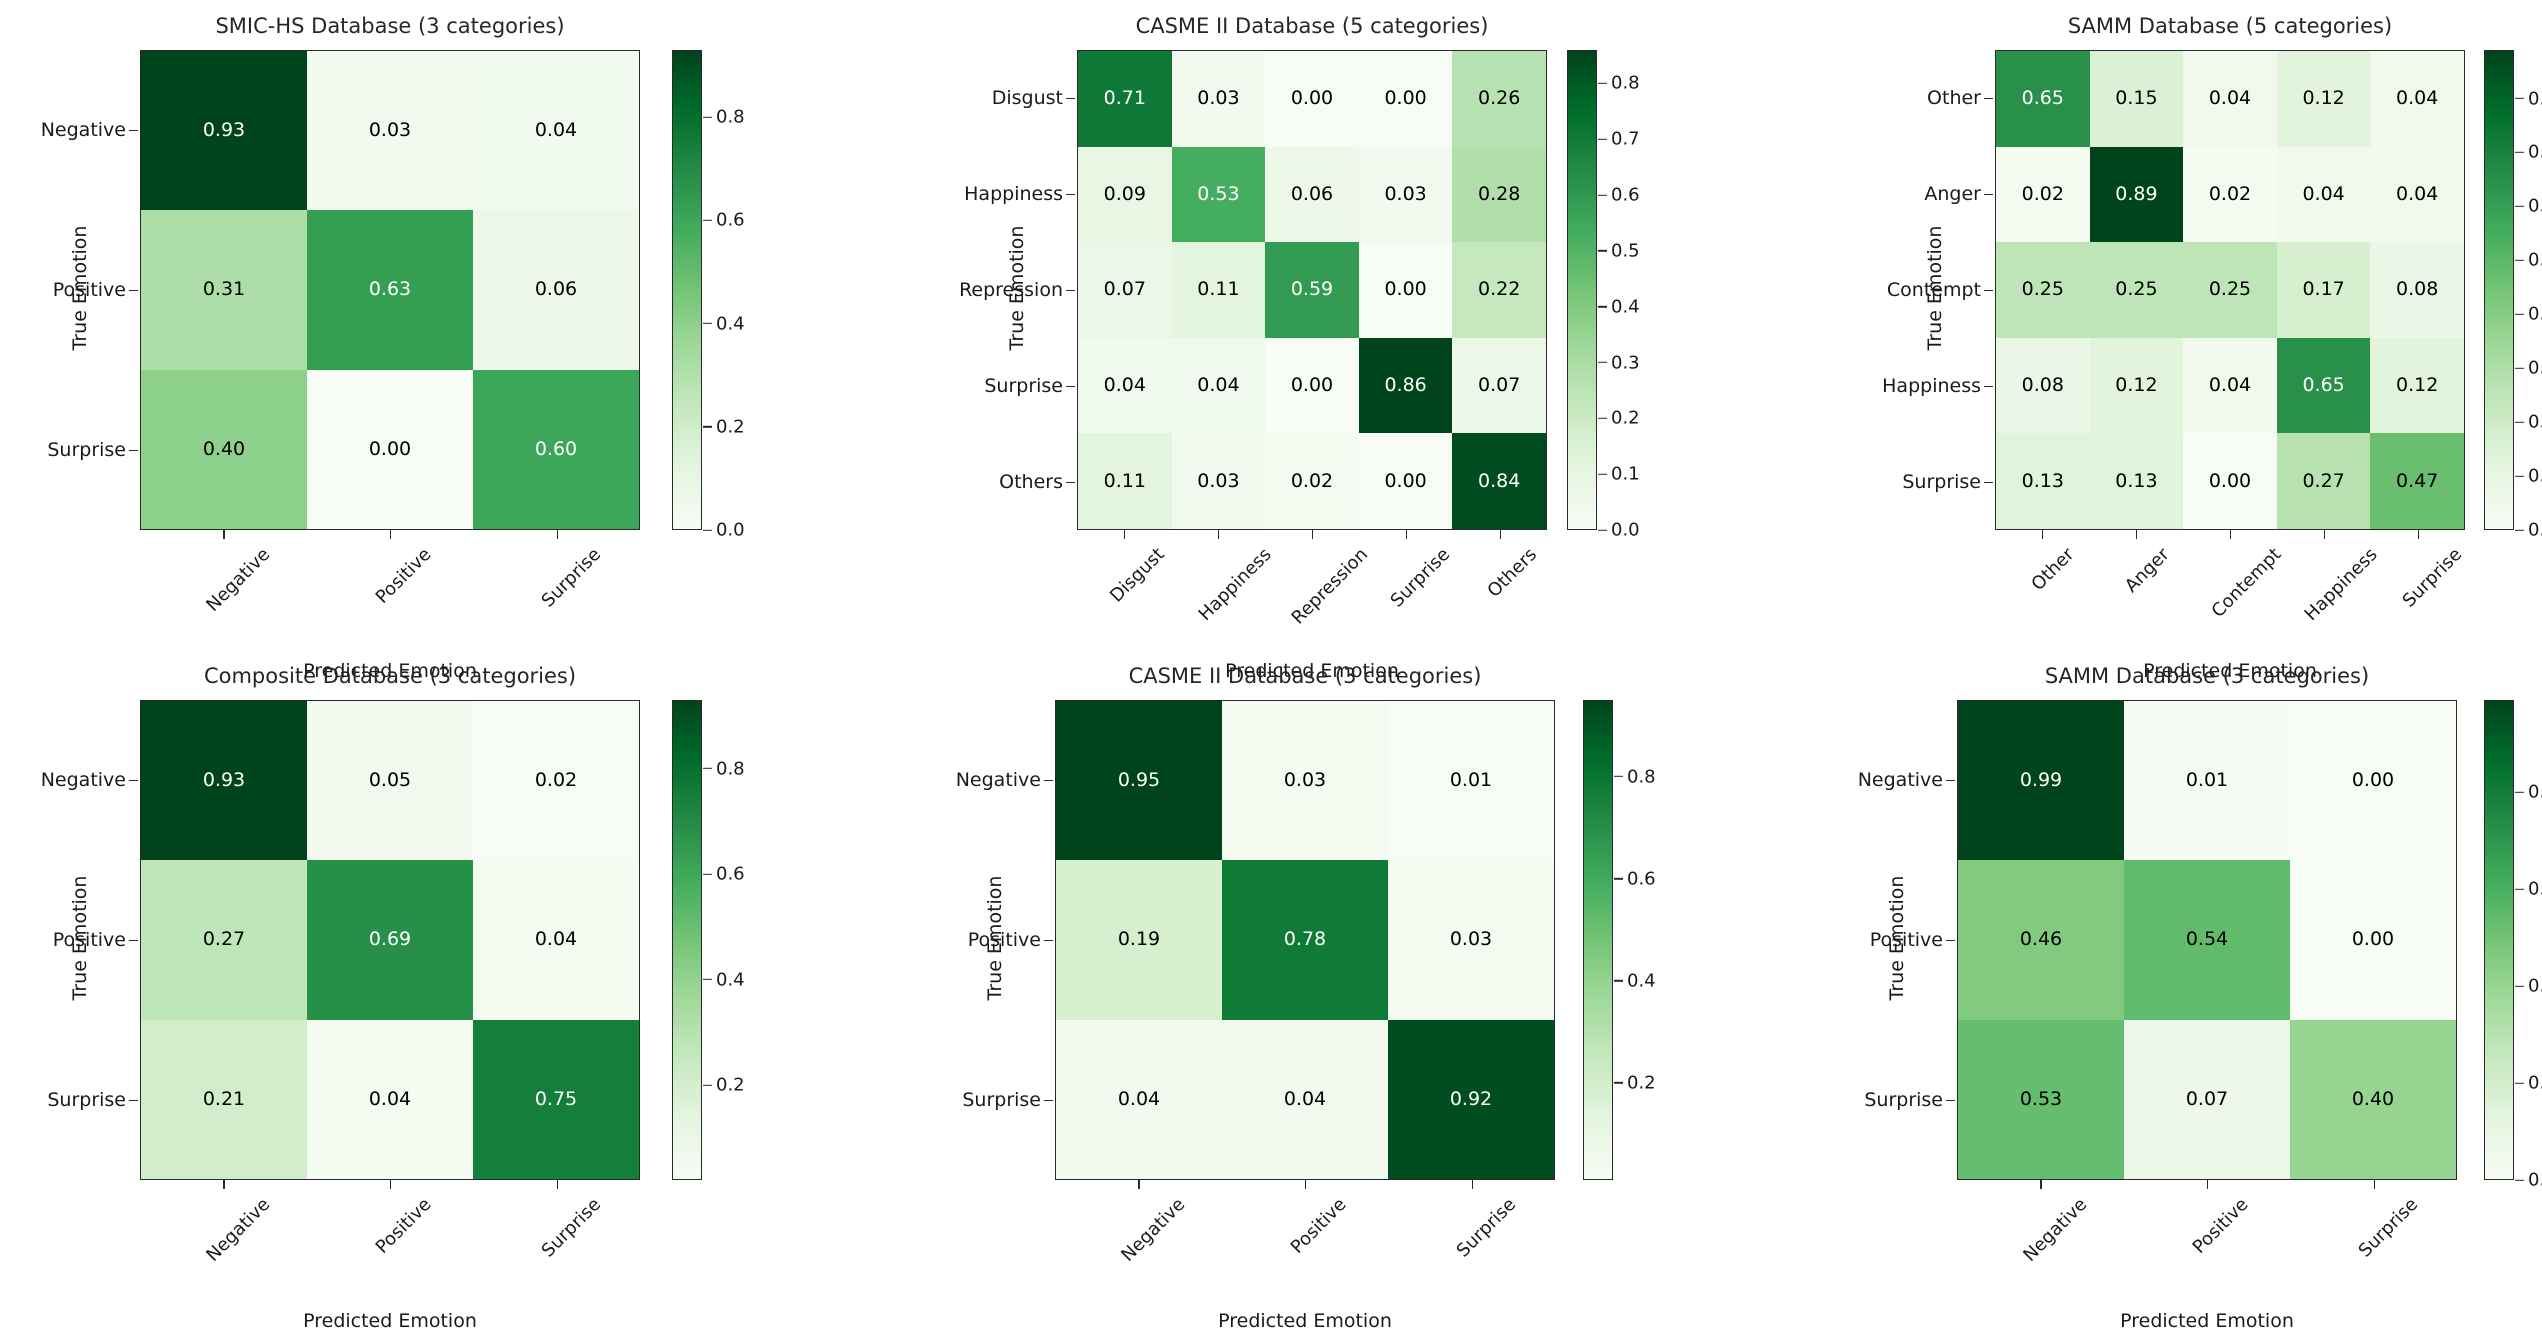 Image resolution: width=2542 pixels, height=1344 pixels. Describe the element at coordinates (1512, 573) in the screenshot. I see `x-tick-label: Others` at that location.